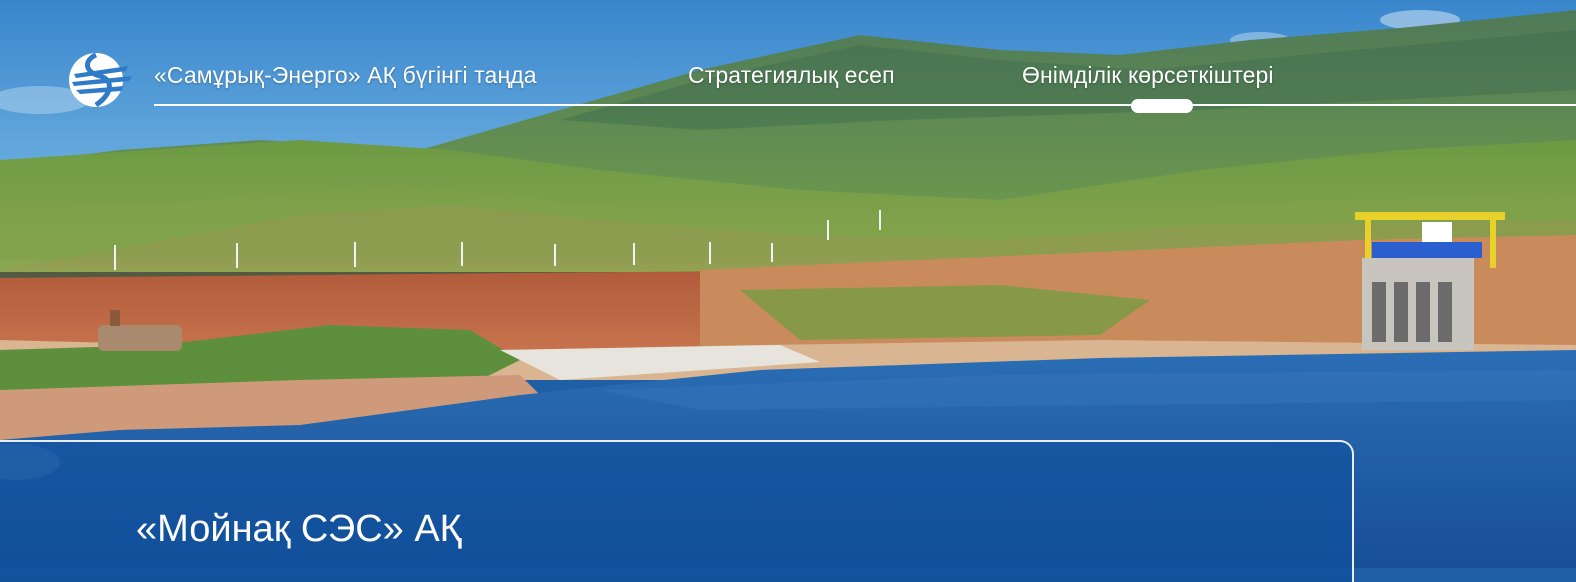 Image resolution: width=1576 pixels, height=582 pixels. What do you see at coordinates (1148, 75) in the screenshot?
I see `nav-item-performance-indicators: Өнімділік көрсеткіштері` at bounding box center [1148, 75].